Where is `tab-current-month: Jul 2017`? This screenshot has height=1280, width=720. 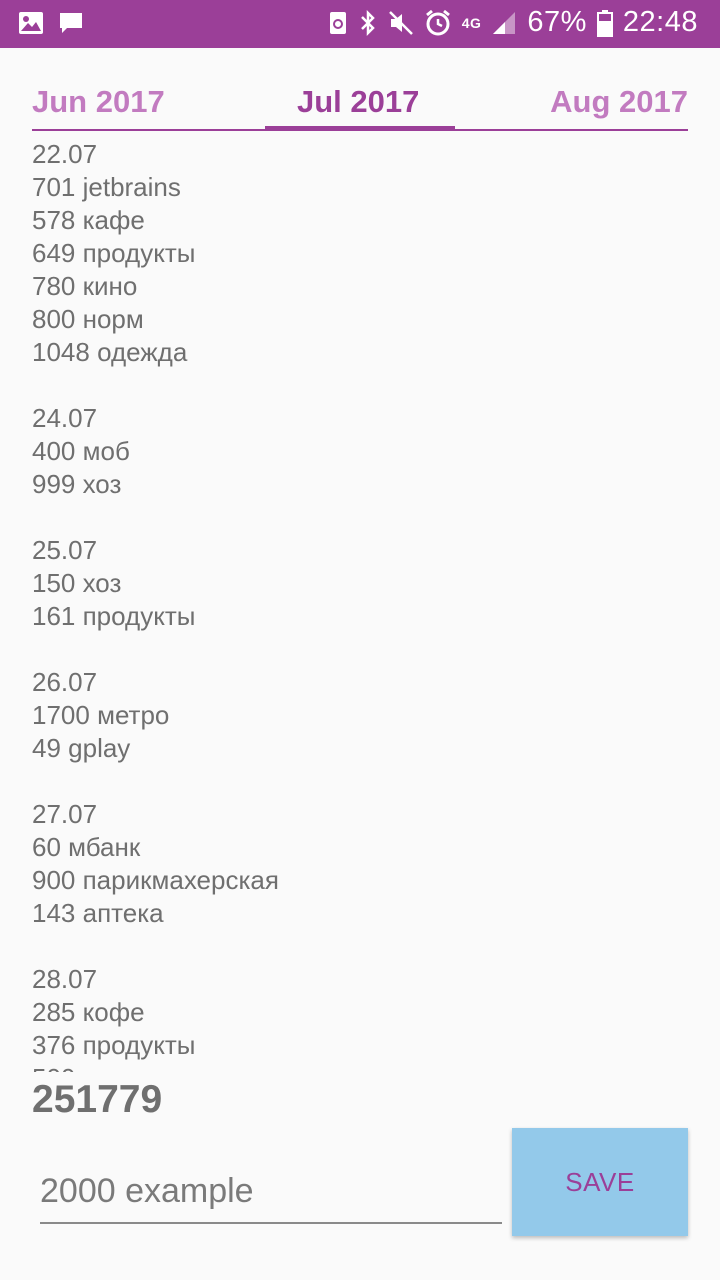 tab-current-month: Jul 2017 is located at coordinates (358, 102).